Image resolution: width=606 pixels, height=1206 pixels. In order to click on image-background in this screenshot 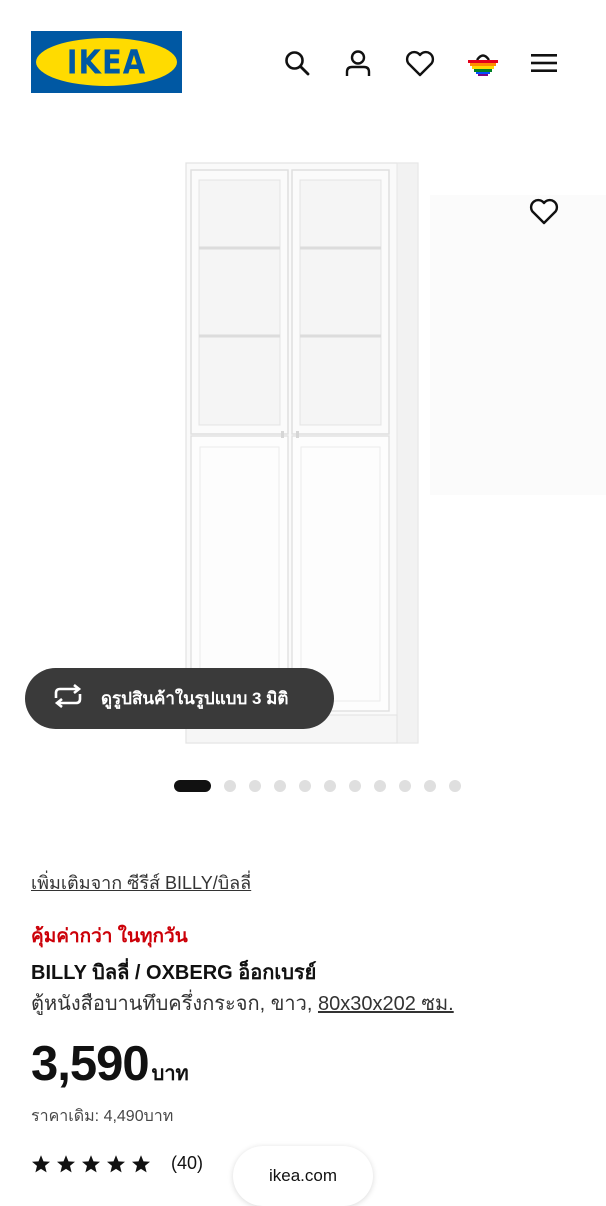, I will do `click(518, 345)`.